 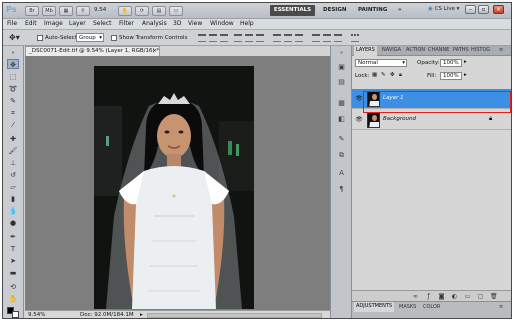 What do you see at coordinates (498, 9) in the screenshot?
I see `close-button: ×` at bounding box center [498, 9].